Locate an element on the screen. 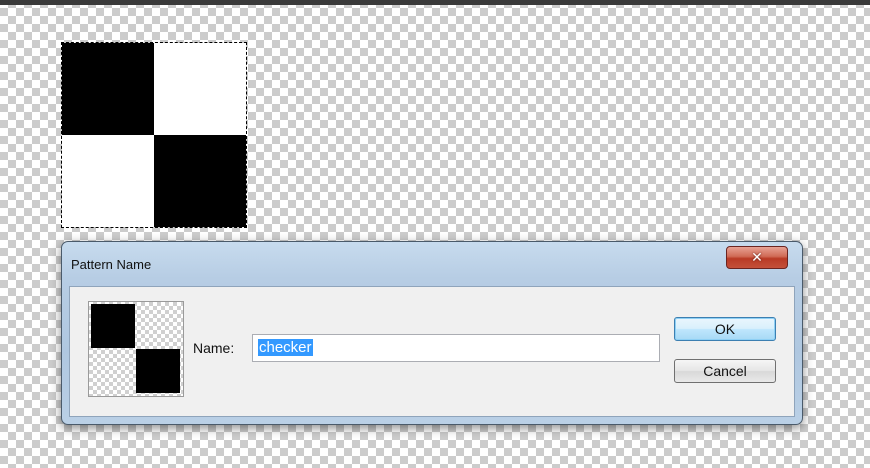 The width and height of the screenshot is (870, 468). cancel-button-label: Cancel is located at coordinates (725, 371).